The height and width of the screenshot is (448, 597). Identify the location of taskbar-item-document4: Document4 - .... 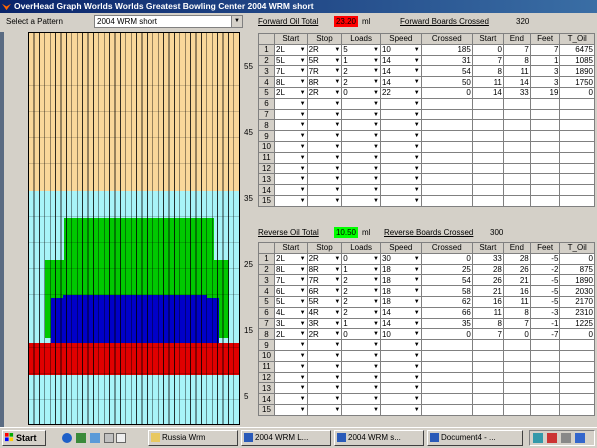
(475, 438).